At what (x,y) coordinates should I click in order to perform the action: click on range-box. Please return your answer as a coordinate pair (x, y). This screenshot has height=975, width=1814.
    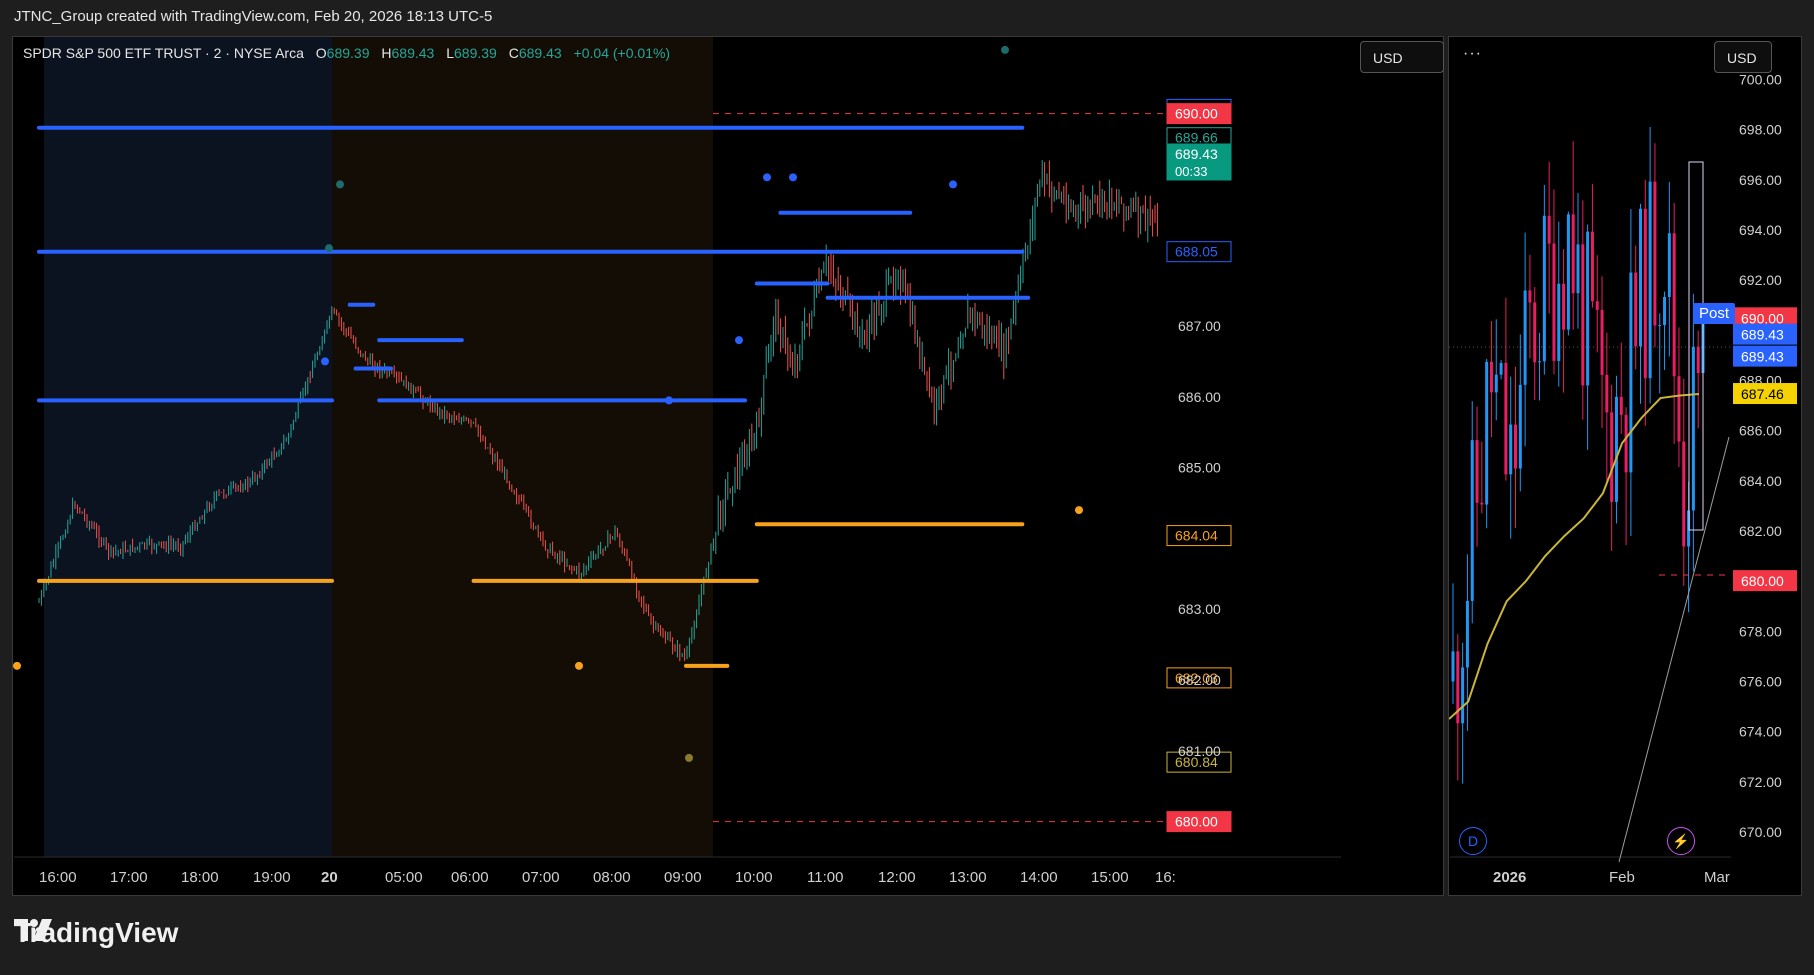
    Looking at the image, I should click on (1696, 346).